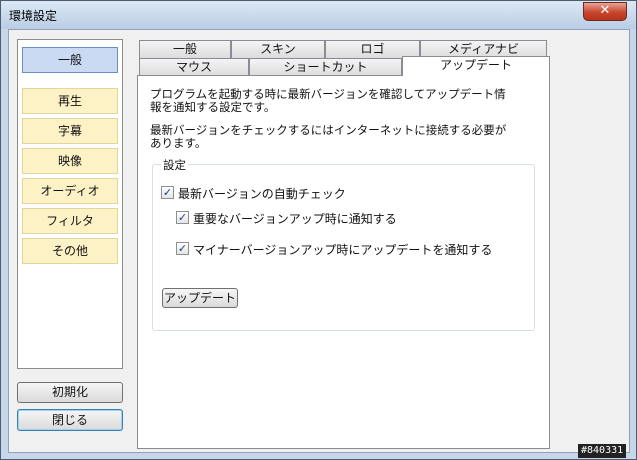  What do you see at coordinates (200, 298) in the screenshot?
I see `update-button: アップデート` at bounding box center [200, 298].